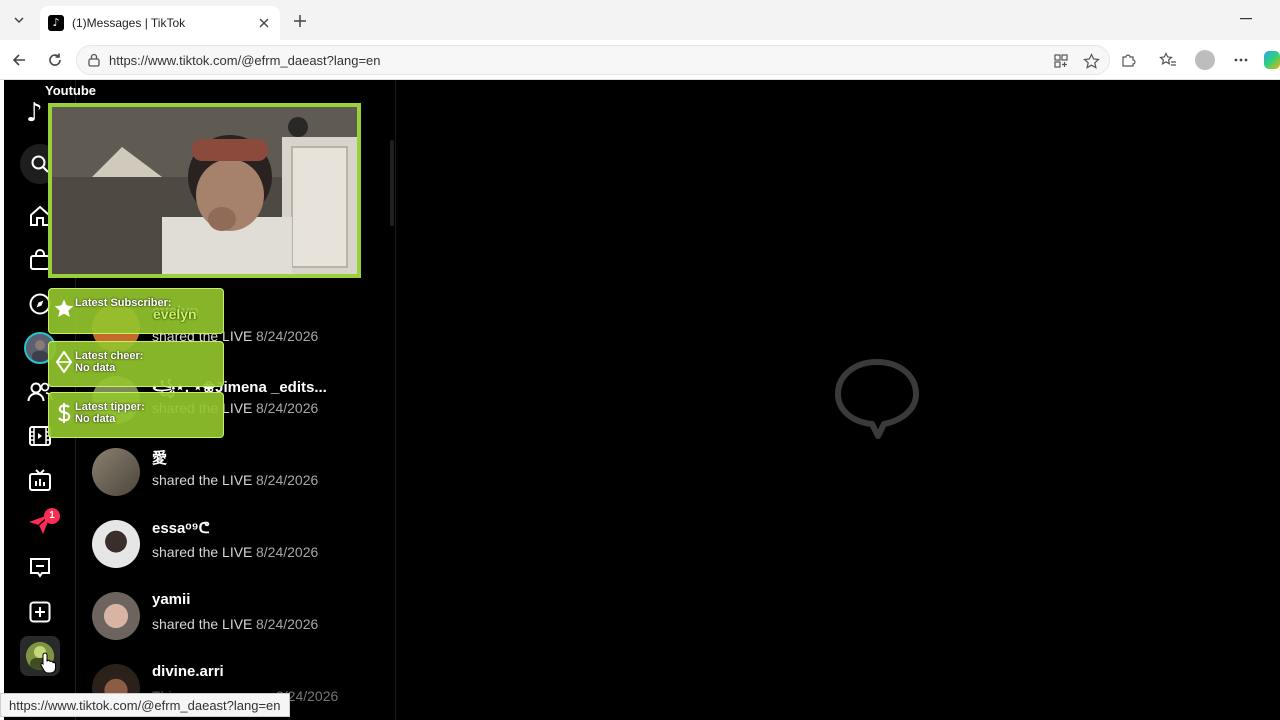  I want to click on chat-bubble-icon, so click(877, 399).